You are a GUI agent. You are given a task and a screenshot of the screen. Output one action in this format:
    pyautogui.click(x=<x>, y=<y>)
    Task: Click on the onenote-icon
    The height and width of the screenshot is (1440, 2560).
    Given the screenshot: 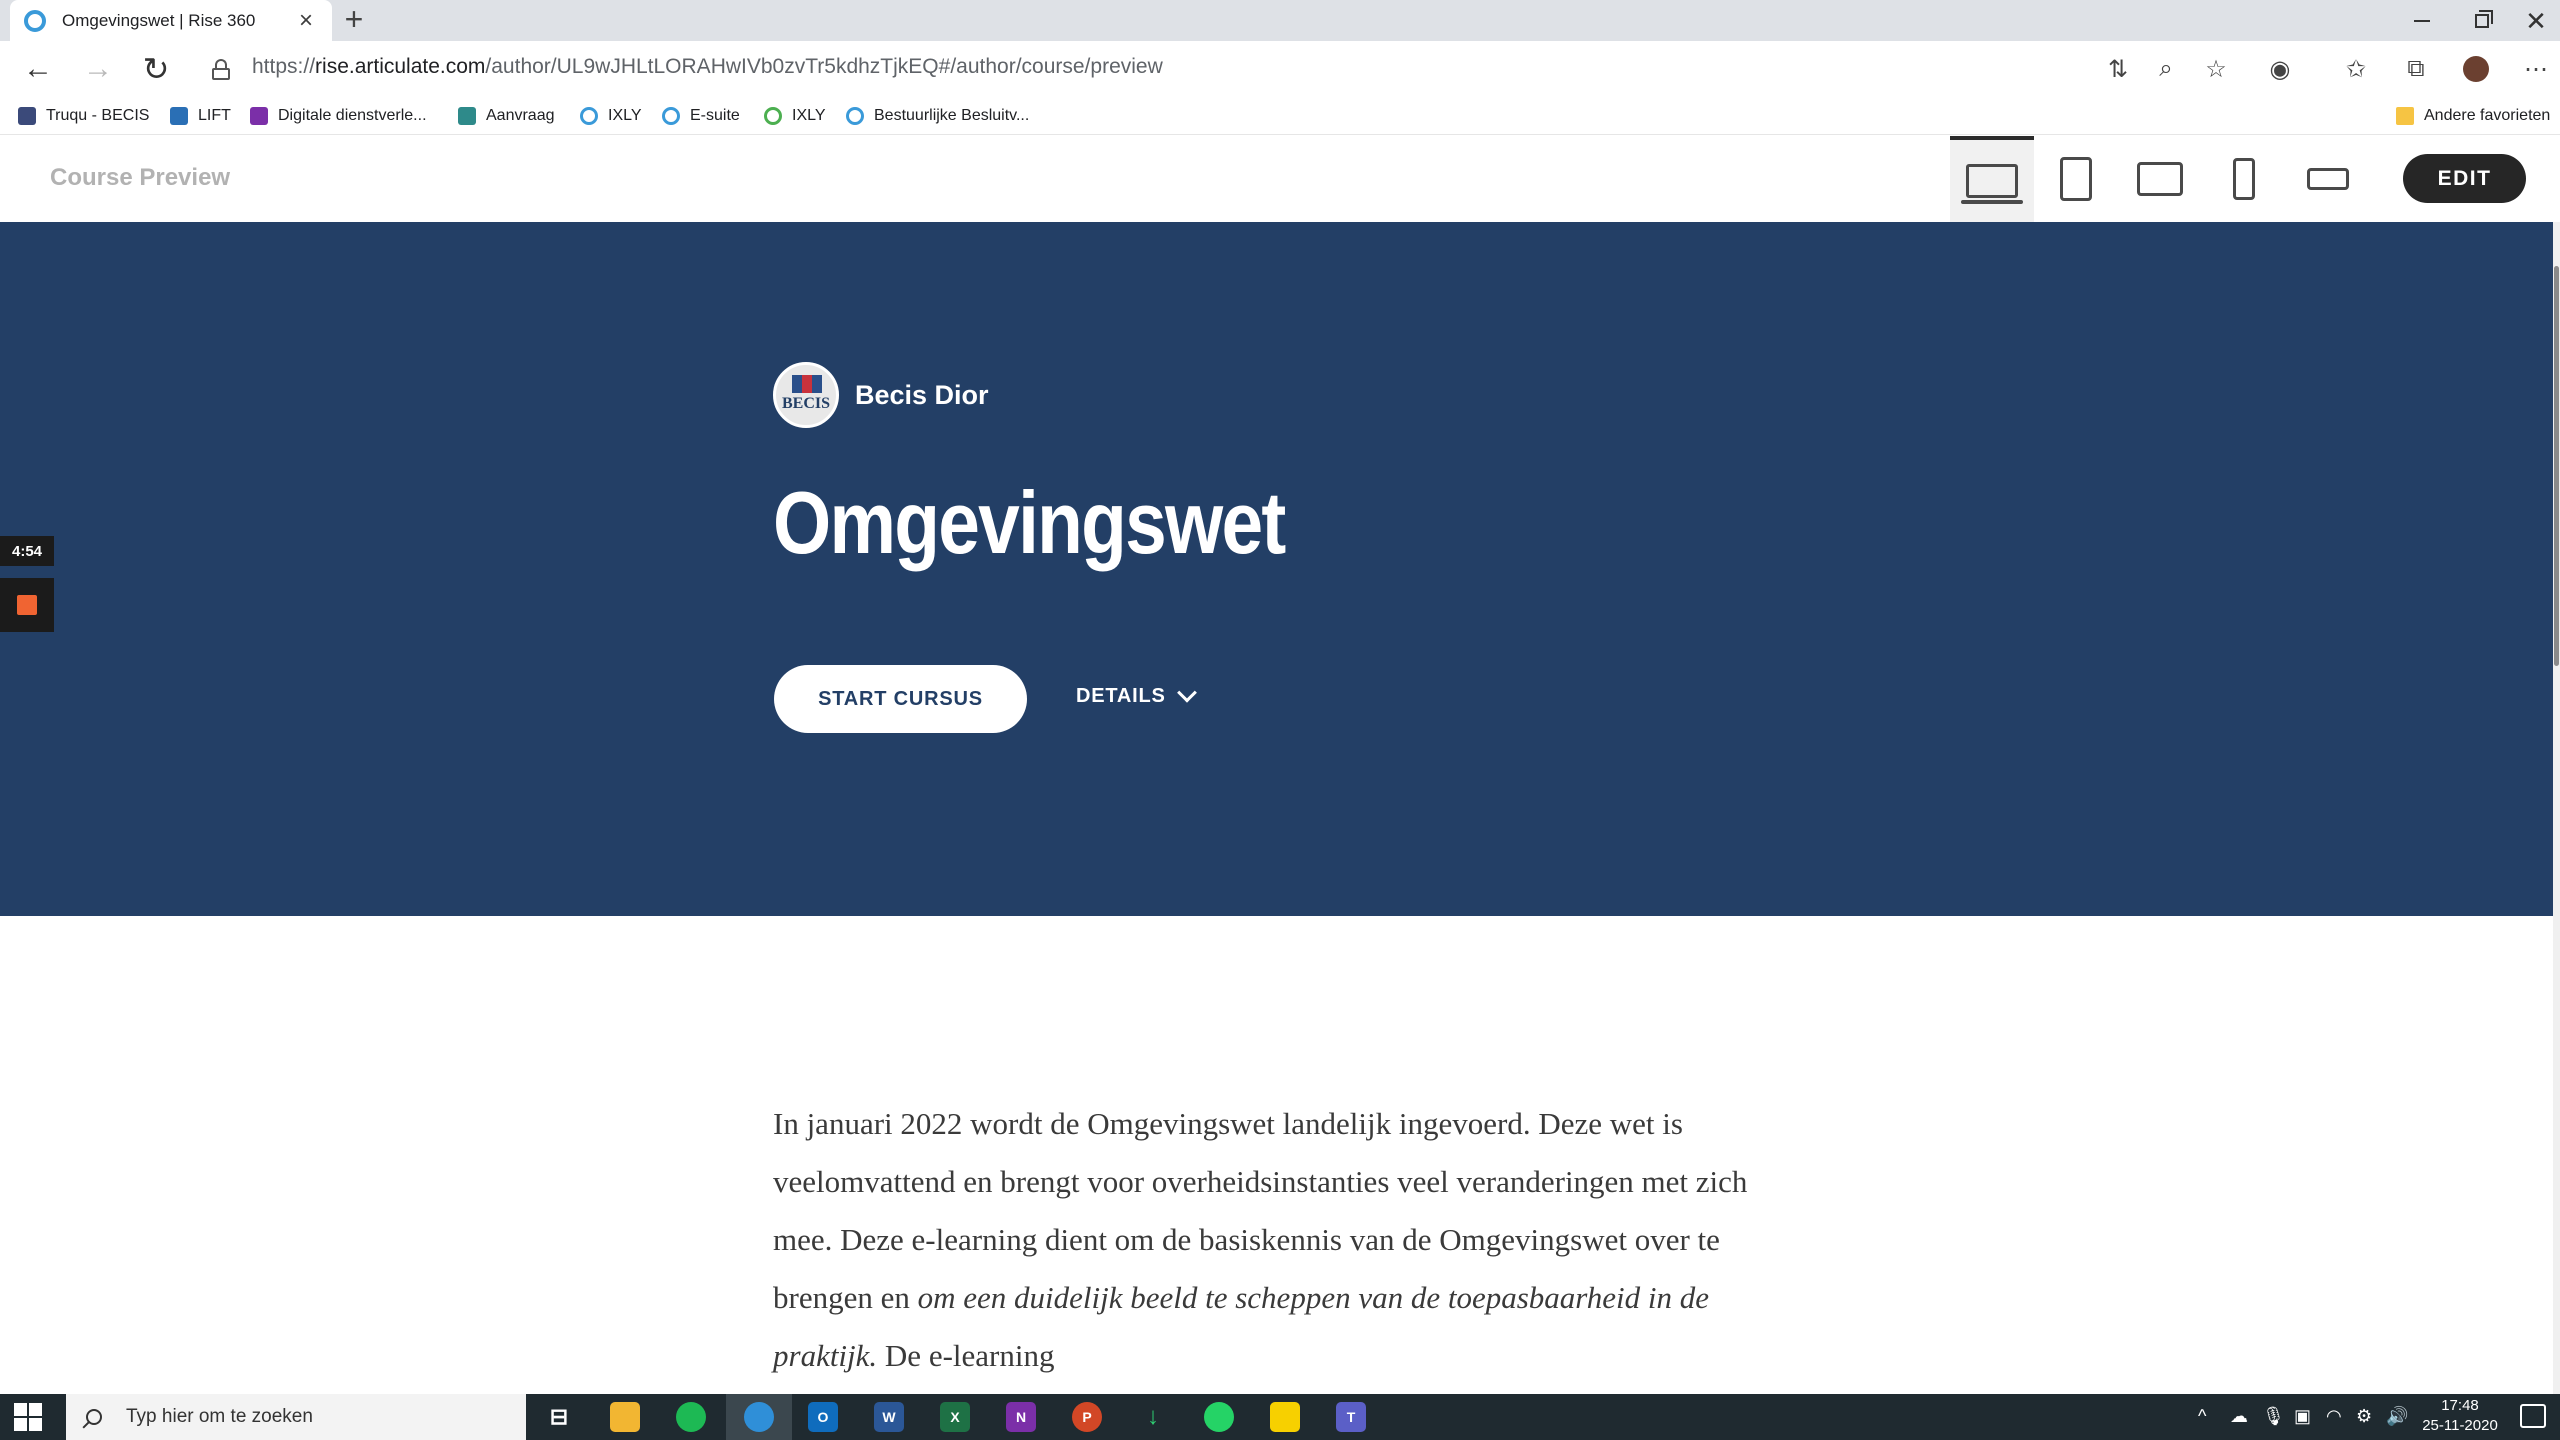 What is the action you would take?
    pyautogui.click(x=259, y=116)
    